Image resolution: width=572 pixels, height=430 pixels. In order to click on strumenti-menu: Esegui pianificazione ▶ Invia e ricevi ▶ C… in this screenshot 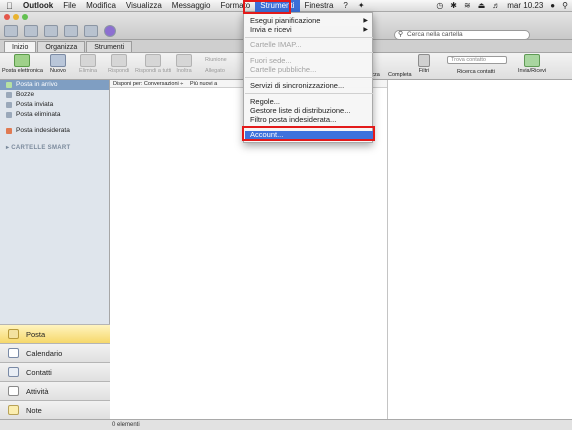, I will do `click(308, 77)`.